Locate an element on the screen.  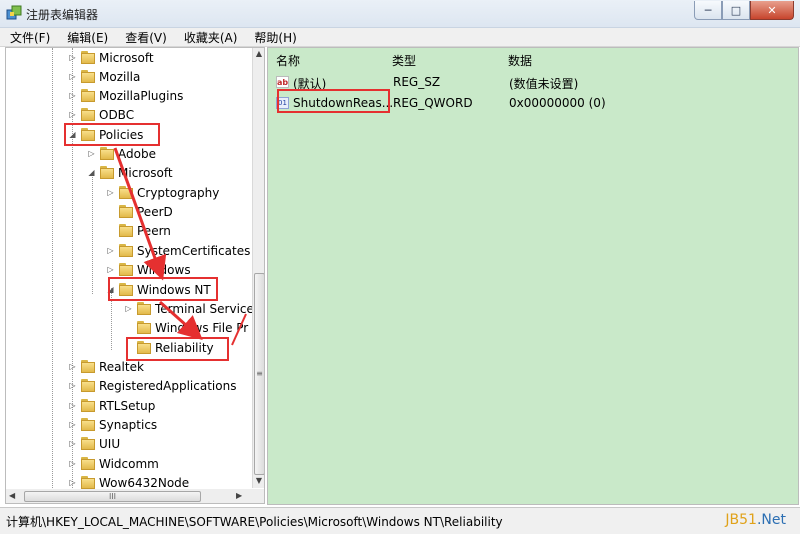
menu-edit: 编辑(E) is located at coordinates (86, 37).